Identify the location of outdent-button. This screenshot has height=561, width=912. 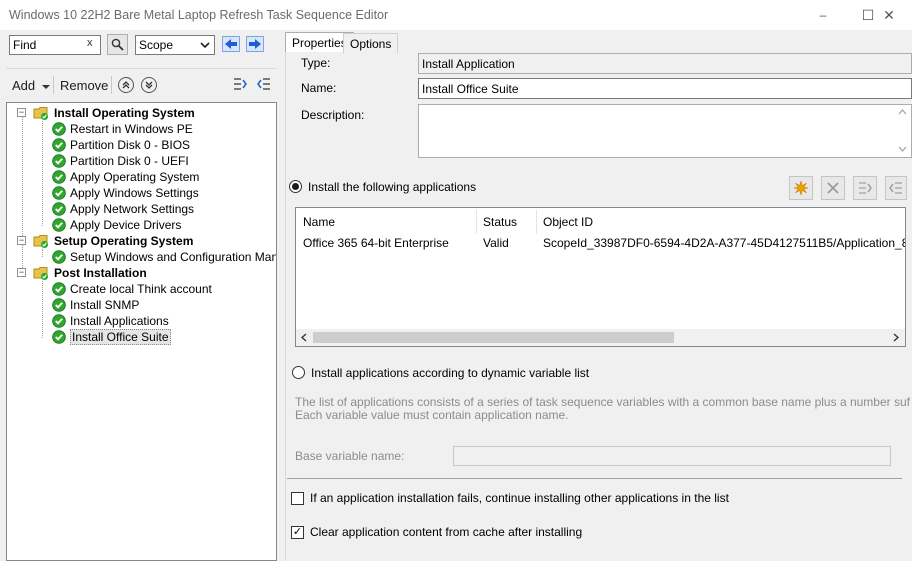
(264, 85).